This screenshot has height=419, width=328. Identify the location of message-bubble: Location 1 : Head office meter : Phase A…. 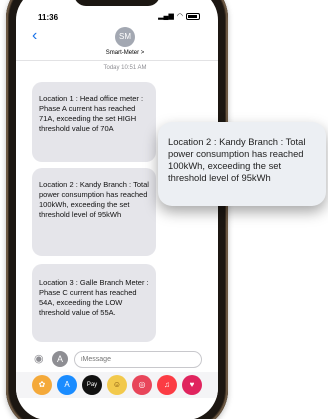
(94, 122).